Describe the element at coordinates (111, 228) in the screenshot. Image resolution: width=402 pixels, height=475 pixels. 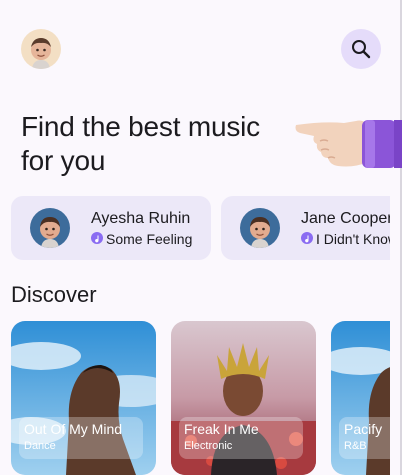
I see `friend-card: Ayesha Ruhin Some Feeling` at that location.